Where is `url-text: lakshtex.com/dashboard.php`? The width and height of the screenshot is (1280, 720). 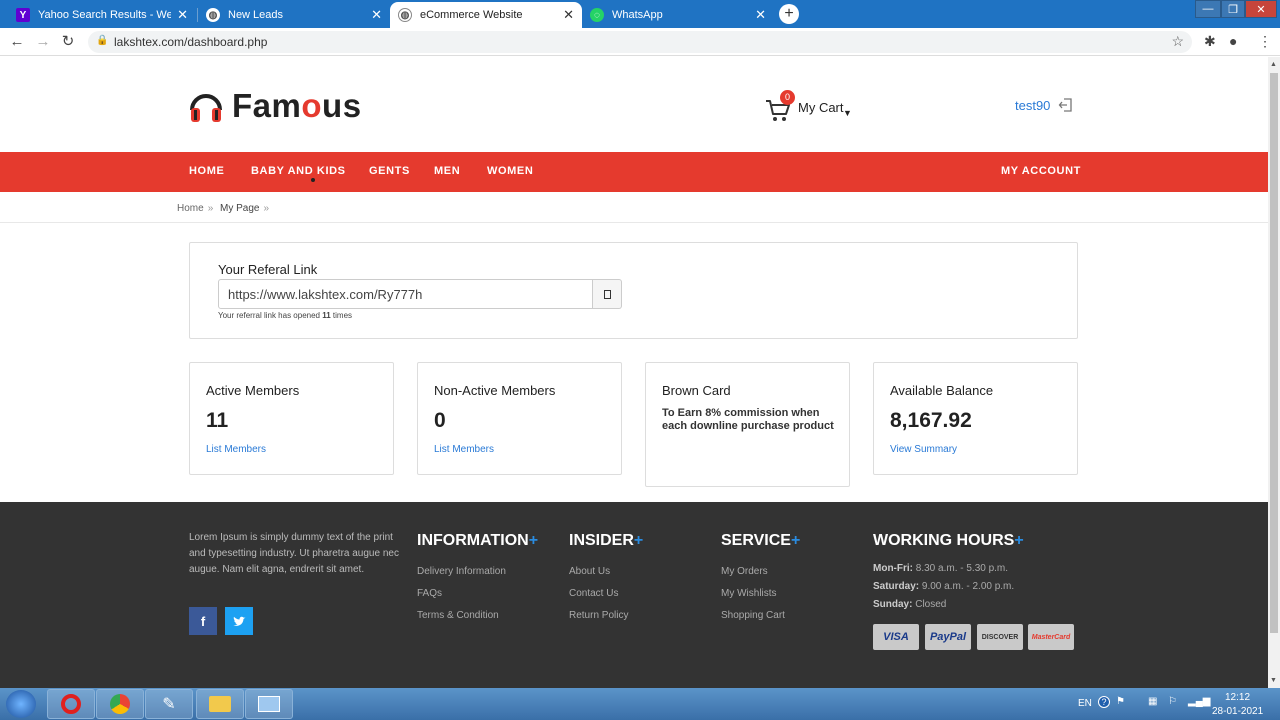 url-text: lakshtex.com/dashboard.php is located at coordinates (190, 42).